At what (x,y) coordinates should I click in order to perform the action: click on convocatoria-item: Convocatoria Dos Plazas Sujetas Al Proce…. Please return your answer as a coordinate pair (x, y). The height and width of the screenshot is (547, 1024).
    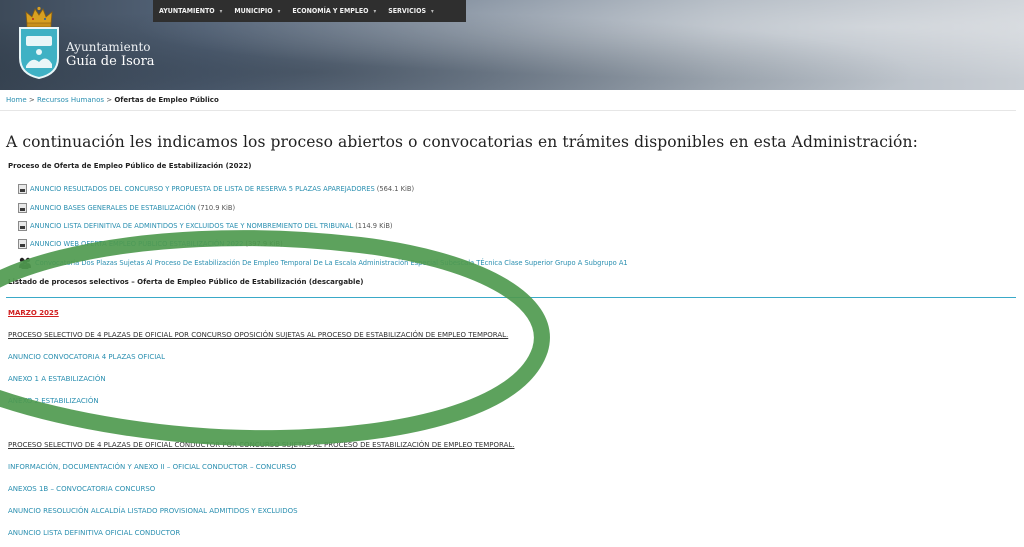
    Looking at the image, I should click on (323, 263).